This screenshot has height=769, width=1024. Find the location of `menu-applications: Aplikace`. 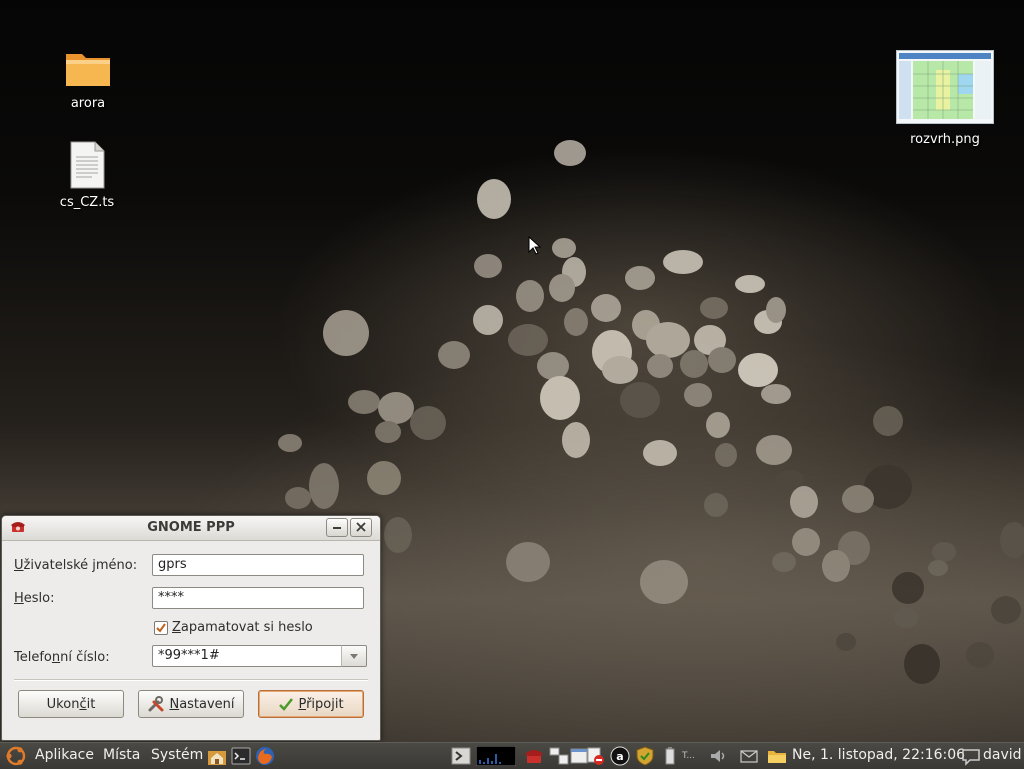

menu-applications: Aplikace is located at coordinates (64, 755).